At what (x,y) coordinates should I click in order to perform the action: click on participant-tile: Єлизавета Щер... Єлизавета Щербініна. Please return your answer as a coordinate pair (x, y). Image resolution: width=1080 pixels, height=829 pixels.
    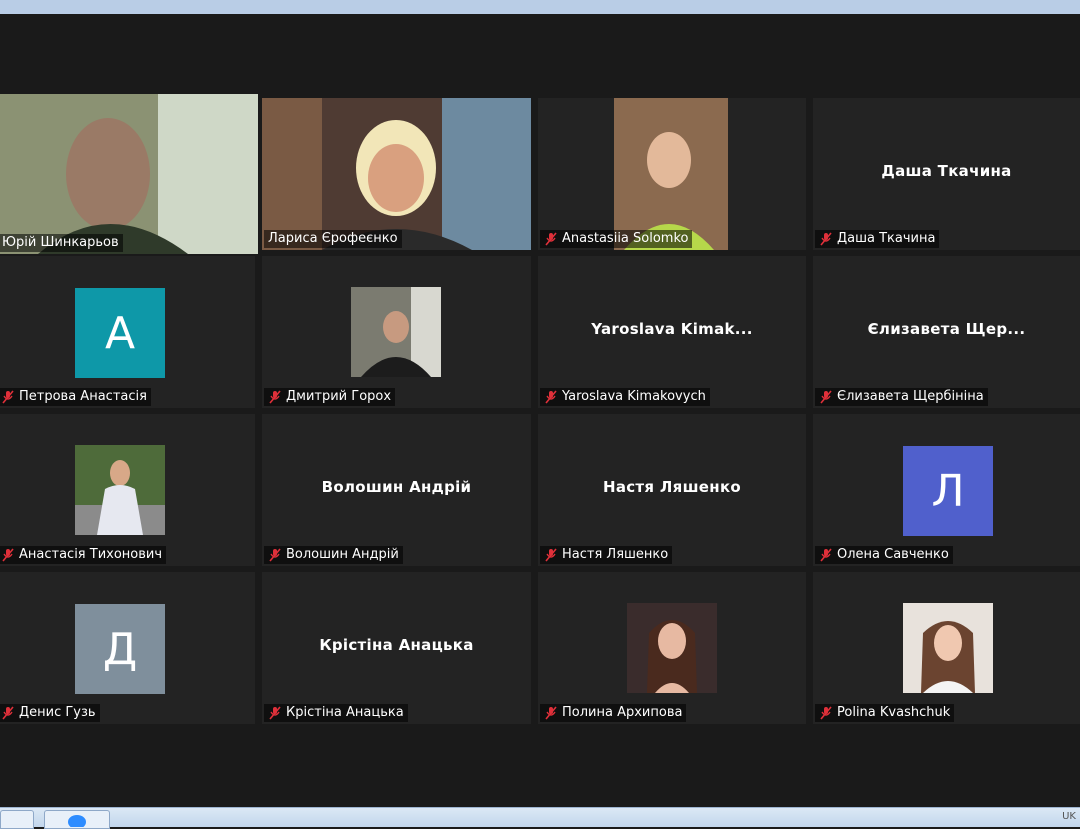
    Looking at the image, I should click on (946, 332).